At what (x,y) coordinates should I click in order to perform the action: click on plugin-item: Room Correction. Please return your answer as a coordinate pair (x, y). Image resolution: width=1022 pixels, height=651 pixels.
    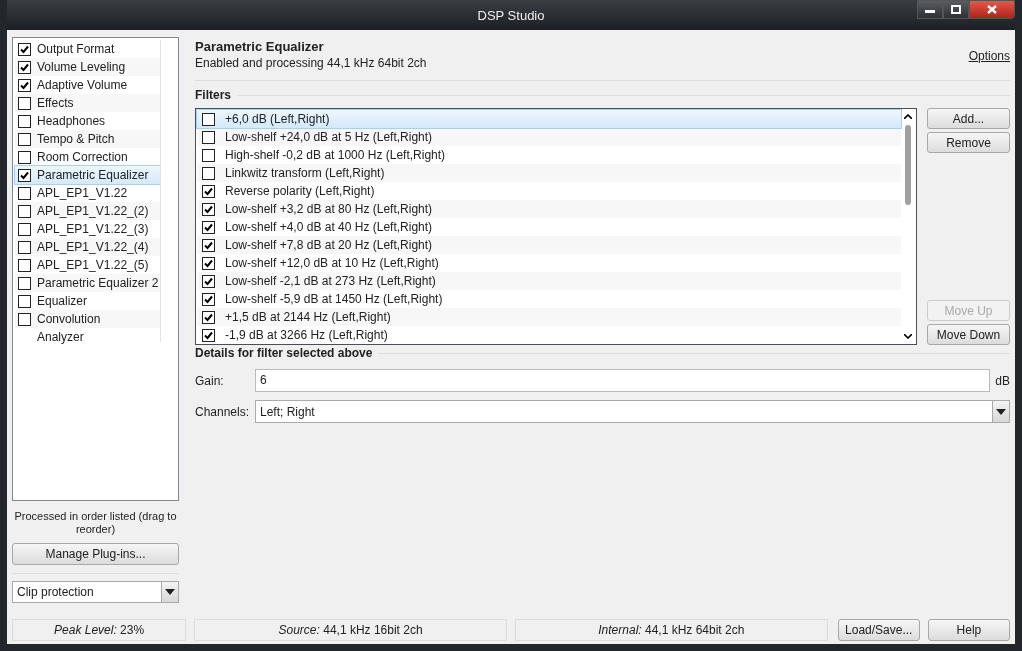
    Looking at the image, I should click on (87, 157).